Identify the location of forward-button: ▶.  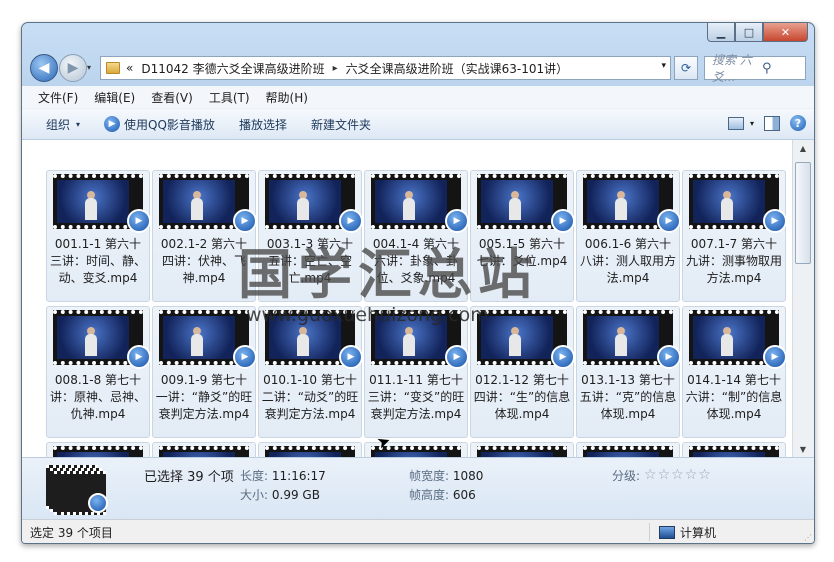
(73, 68).